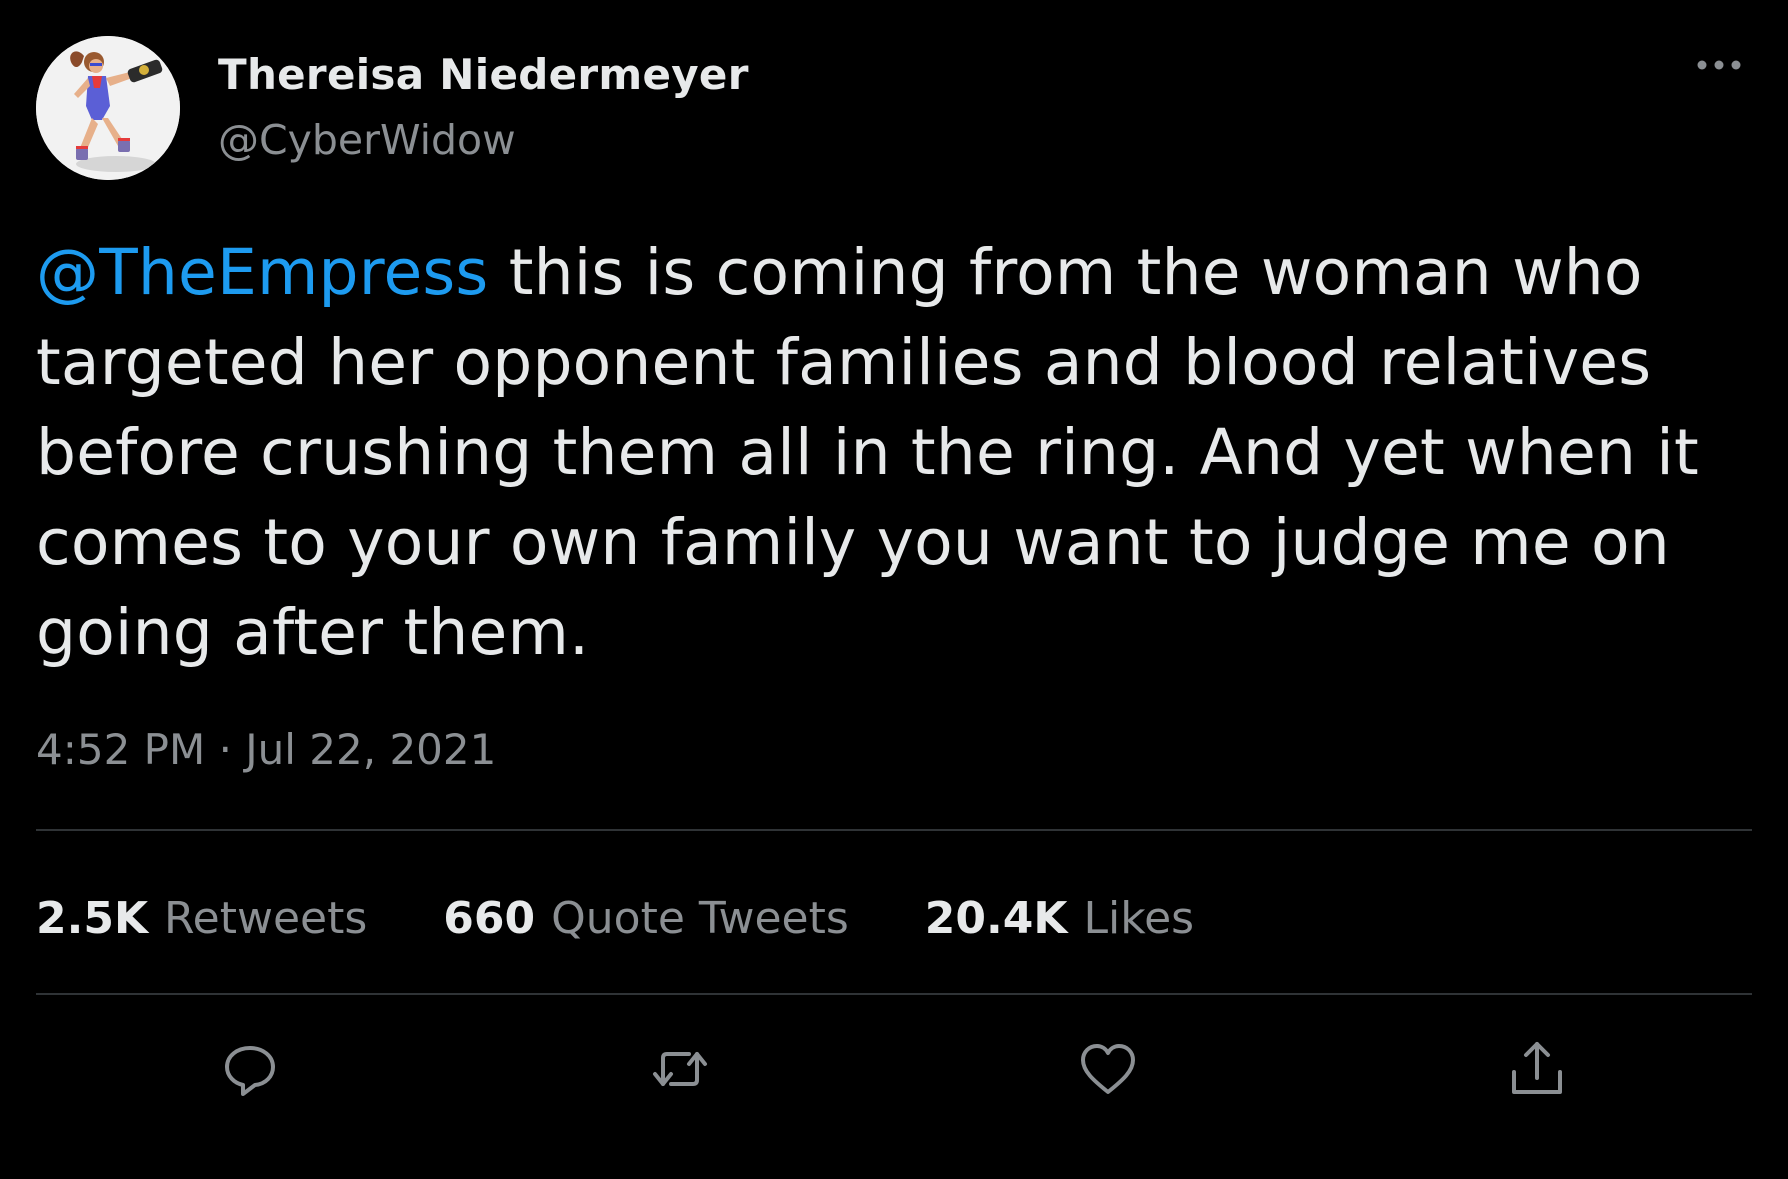  Describe the element at coordinates (367, 140) in the screenshot. I see `author-handle: @CyberWidow` at that location.